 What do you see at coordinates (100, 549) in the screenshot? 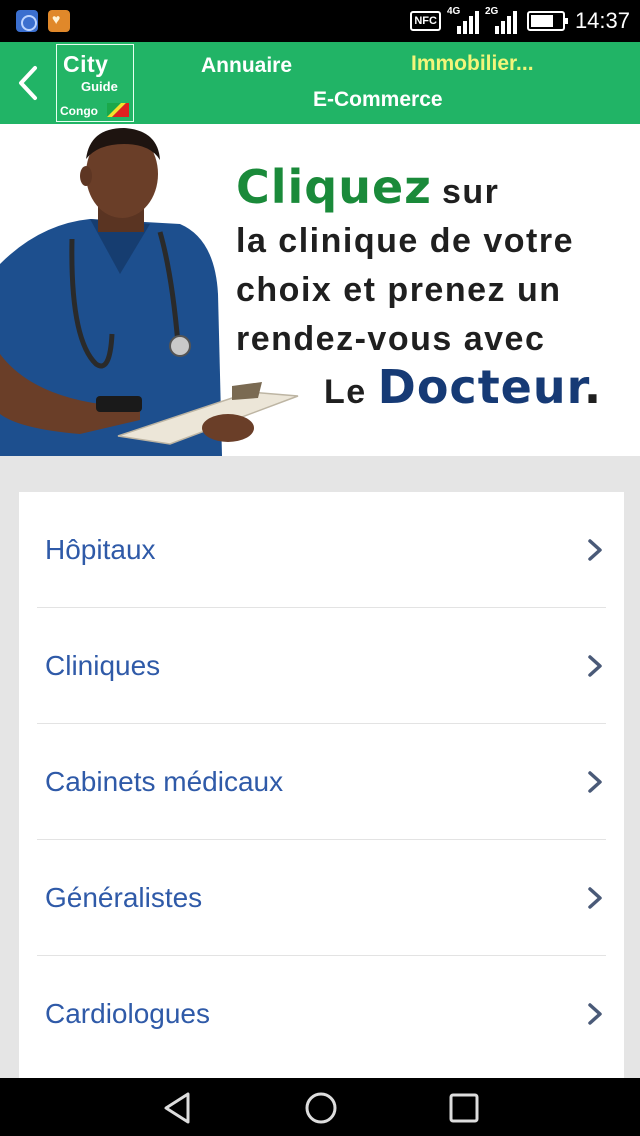
I see `list-item-label: Hôpitaux` at bounding box center [100, 549].